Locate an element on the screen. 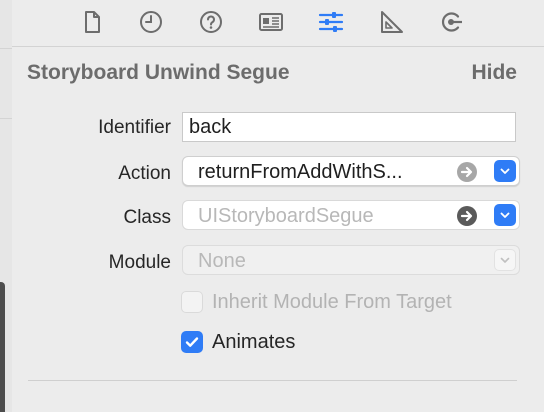 This screenshot has width=544, height=412. attributes-inspector-tab is located at coordinates (331, 22).